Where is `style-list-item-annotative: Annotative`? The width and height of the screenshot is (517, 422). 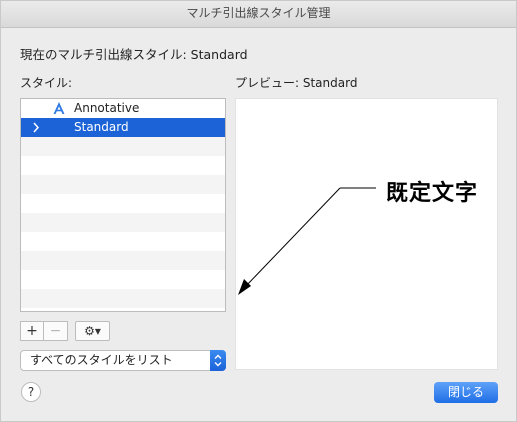 style-list-item-annotative: Annotative is located at coordinates (123, 108).